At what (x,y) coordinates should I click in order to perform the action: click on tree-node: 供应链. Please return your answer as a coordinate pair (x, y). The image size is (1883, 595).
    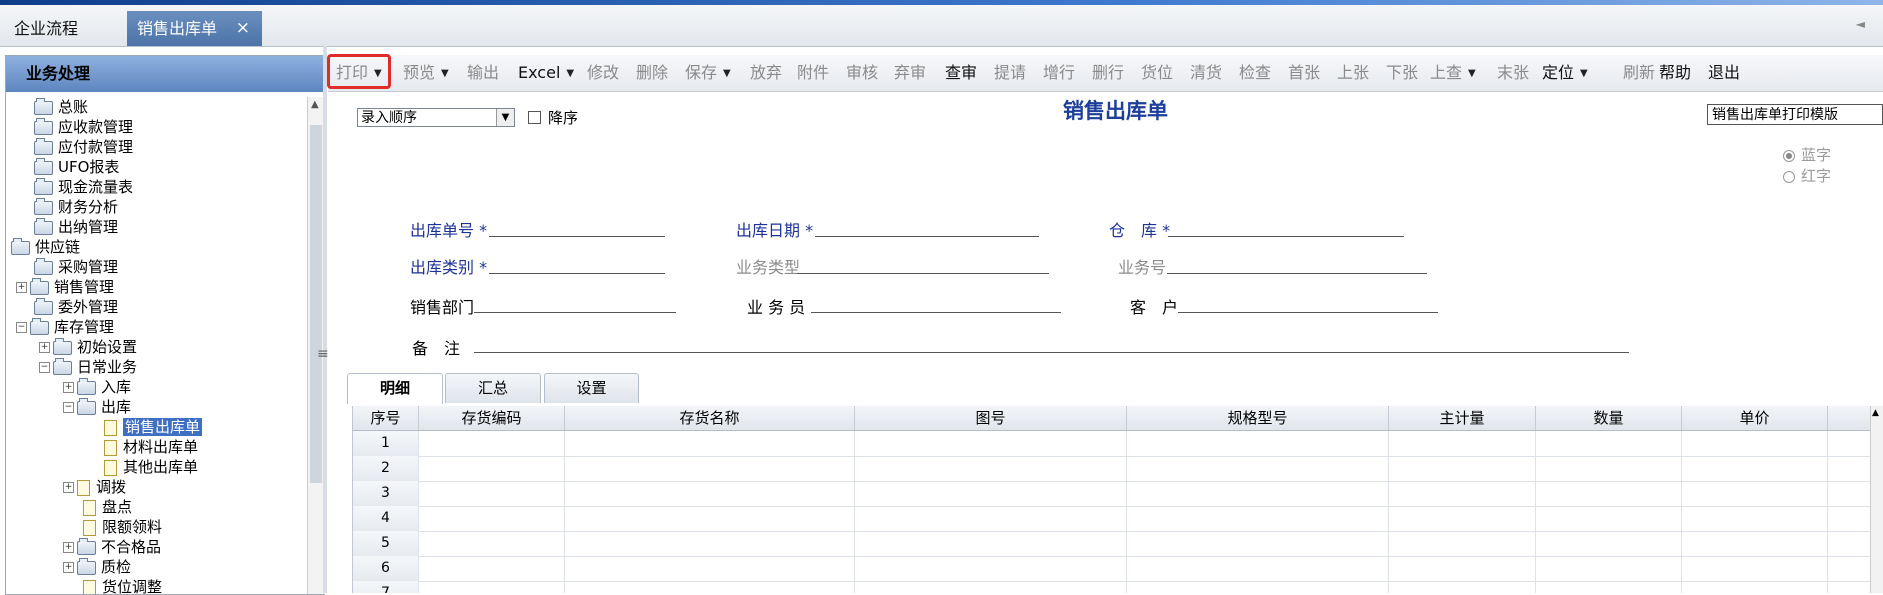
    Looking at the image, I should click on (45, 247).